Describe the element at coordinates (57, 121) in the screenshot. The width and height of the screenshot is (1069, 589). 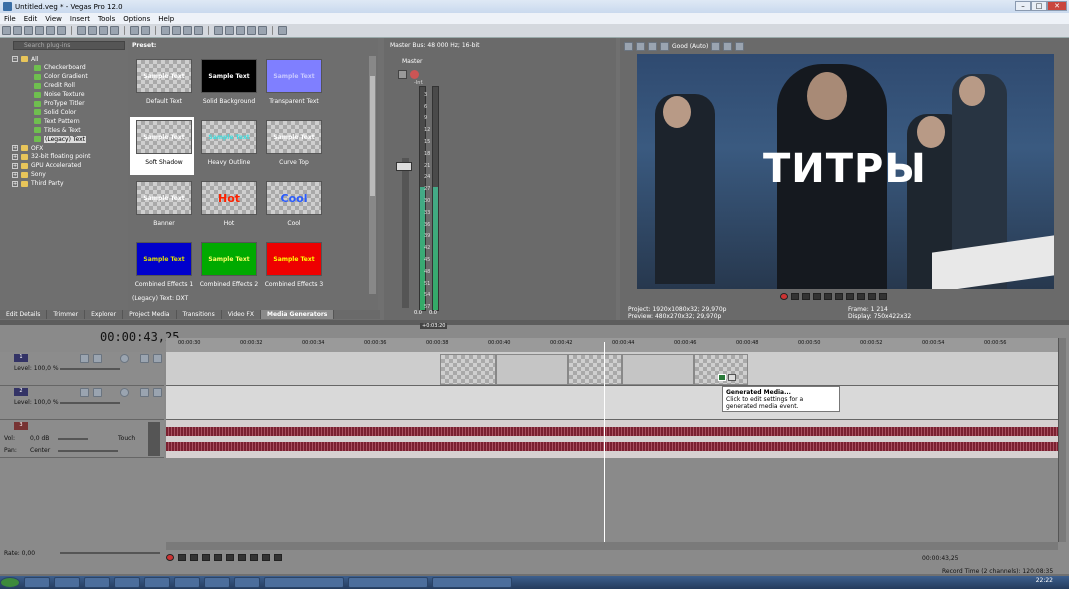
I see `tree-item: Text Pattern` at that location.